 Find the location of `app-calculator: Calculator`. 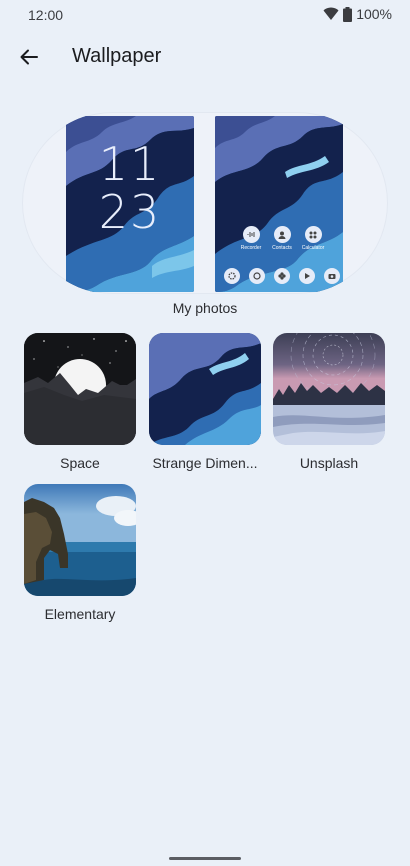

app-calculator: Calculator is located at coordinates (313, 238).